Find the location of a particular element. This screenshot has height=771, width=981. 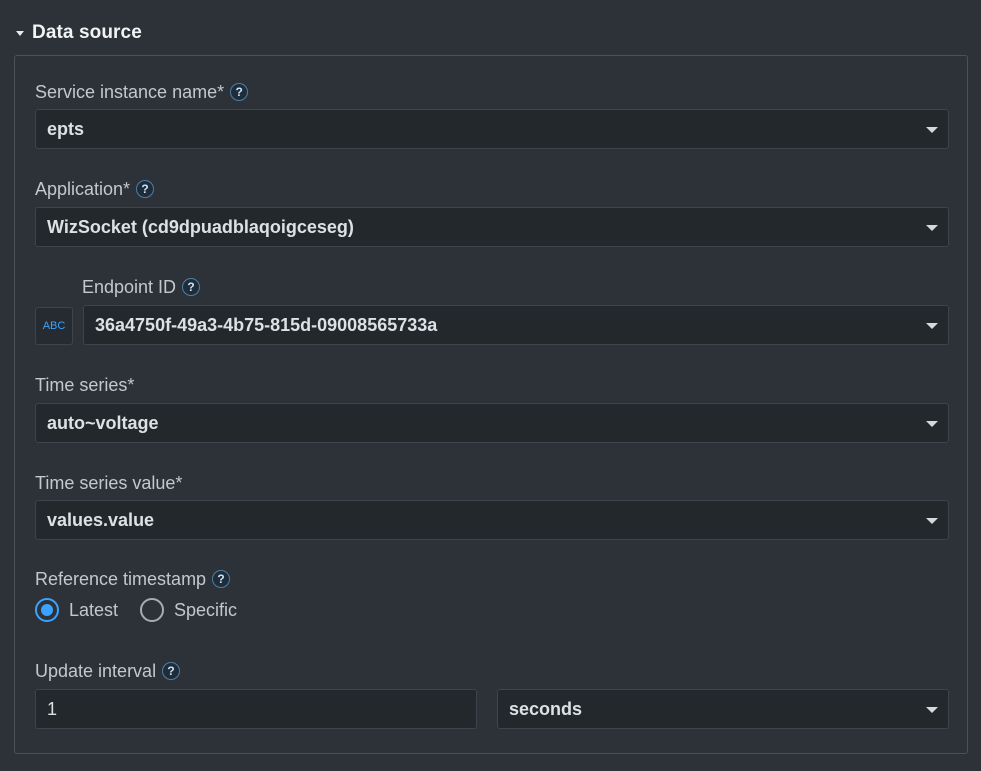

section-title: Data source is located at coordinates (87, 32).